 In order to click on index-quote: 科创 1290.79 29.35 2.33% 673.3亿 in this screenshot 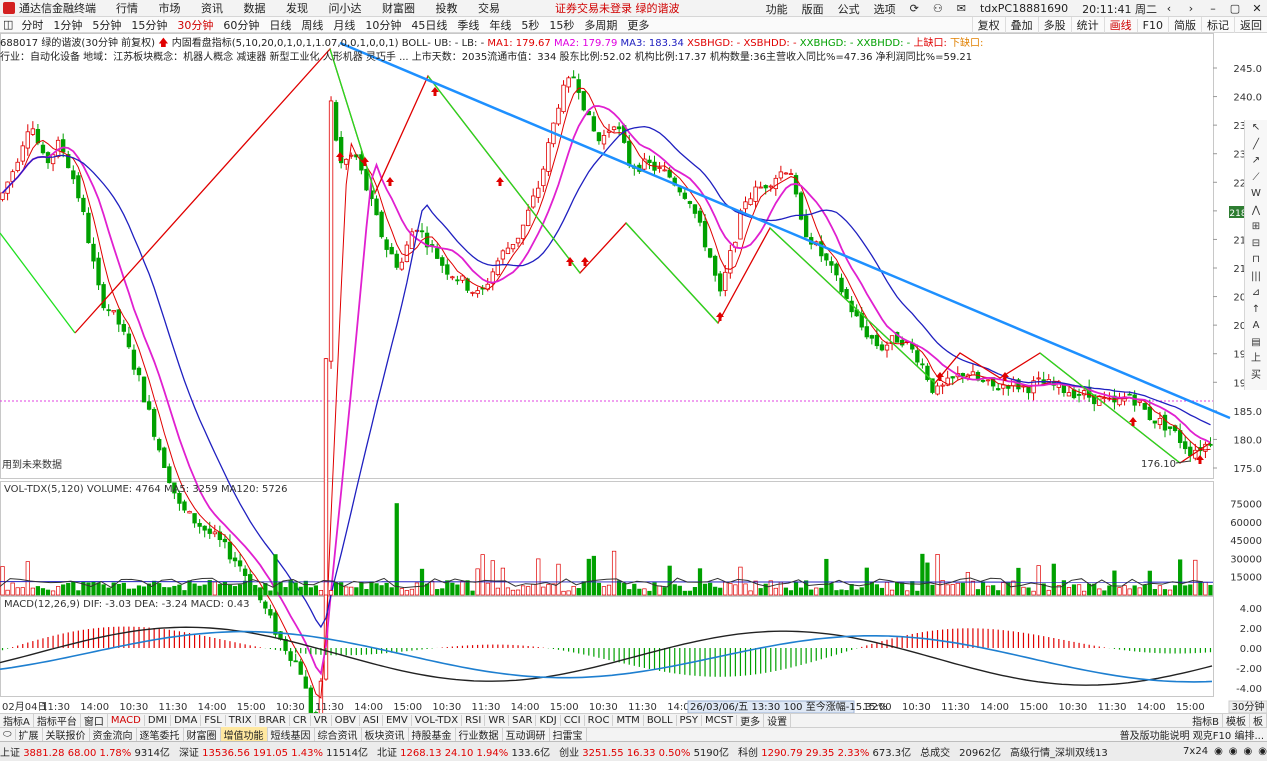, I will do `click(824, 751)`.